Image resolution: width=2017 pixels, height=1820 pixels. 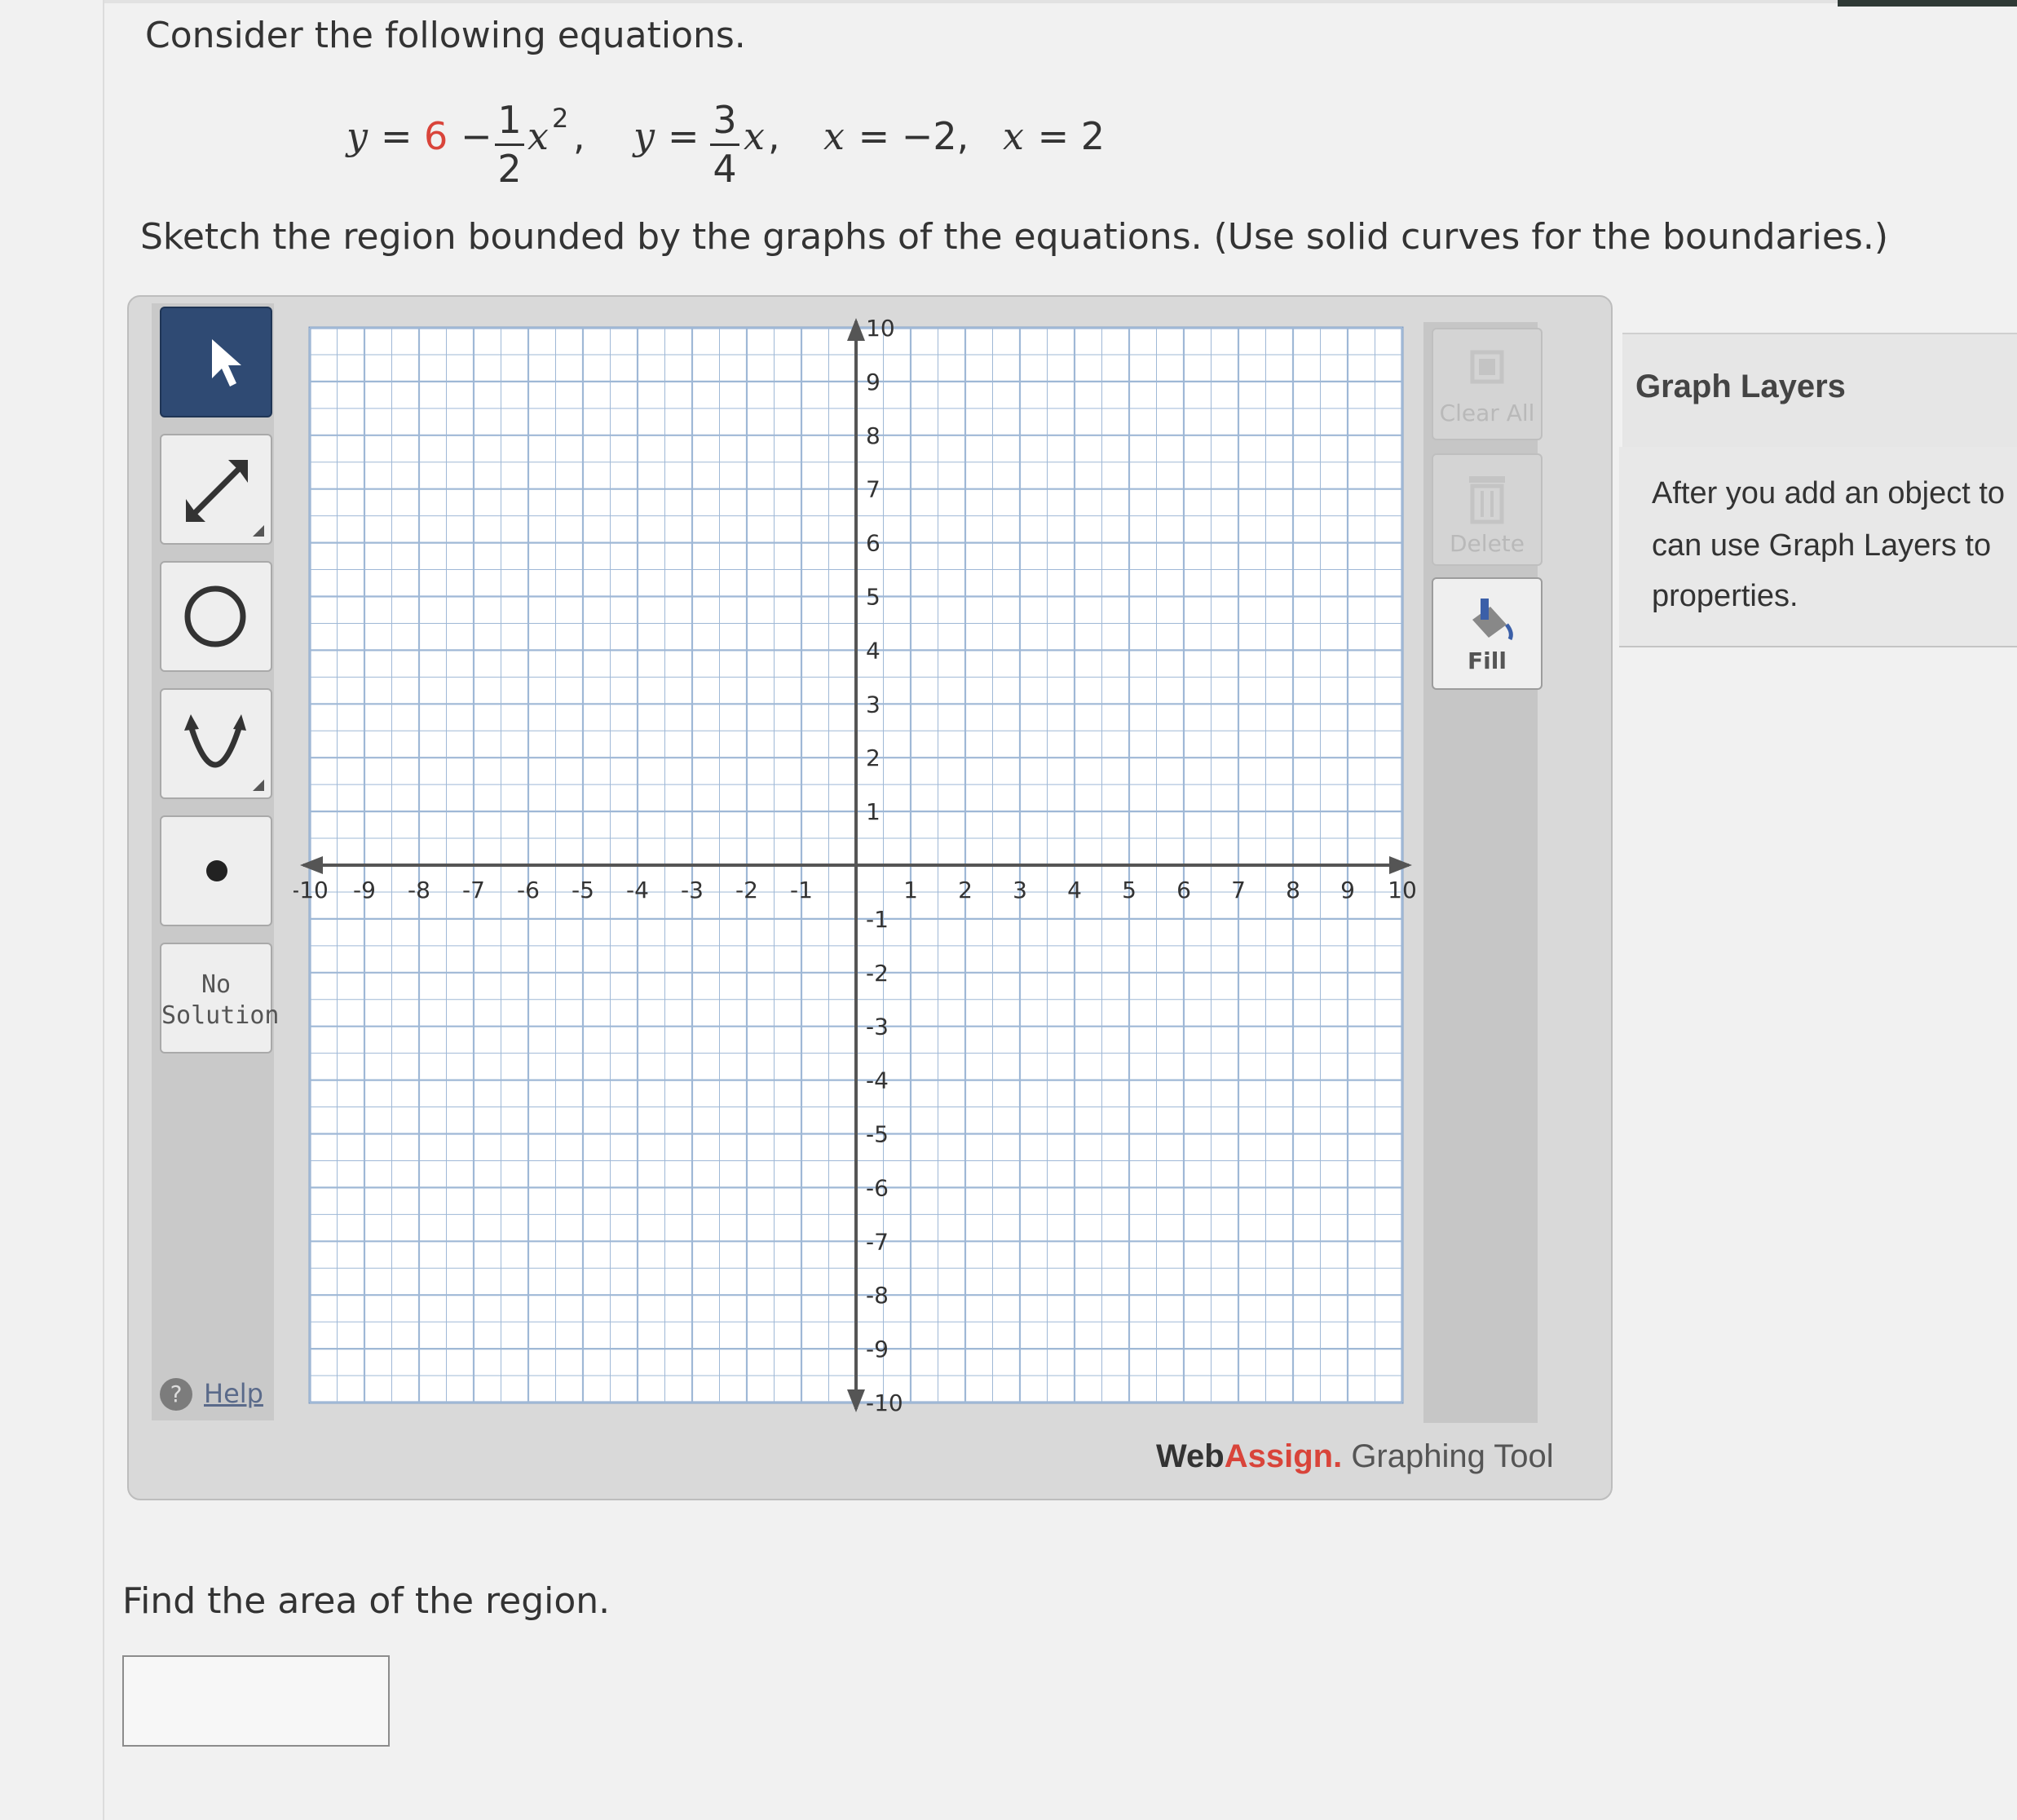 What do you see at coordinates (877, 1027) in the screenshot?
I see `y-tick-label: -3` at bounding box center [877, 1027].